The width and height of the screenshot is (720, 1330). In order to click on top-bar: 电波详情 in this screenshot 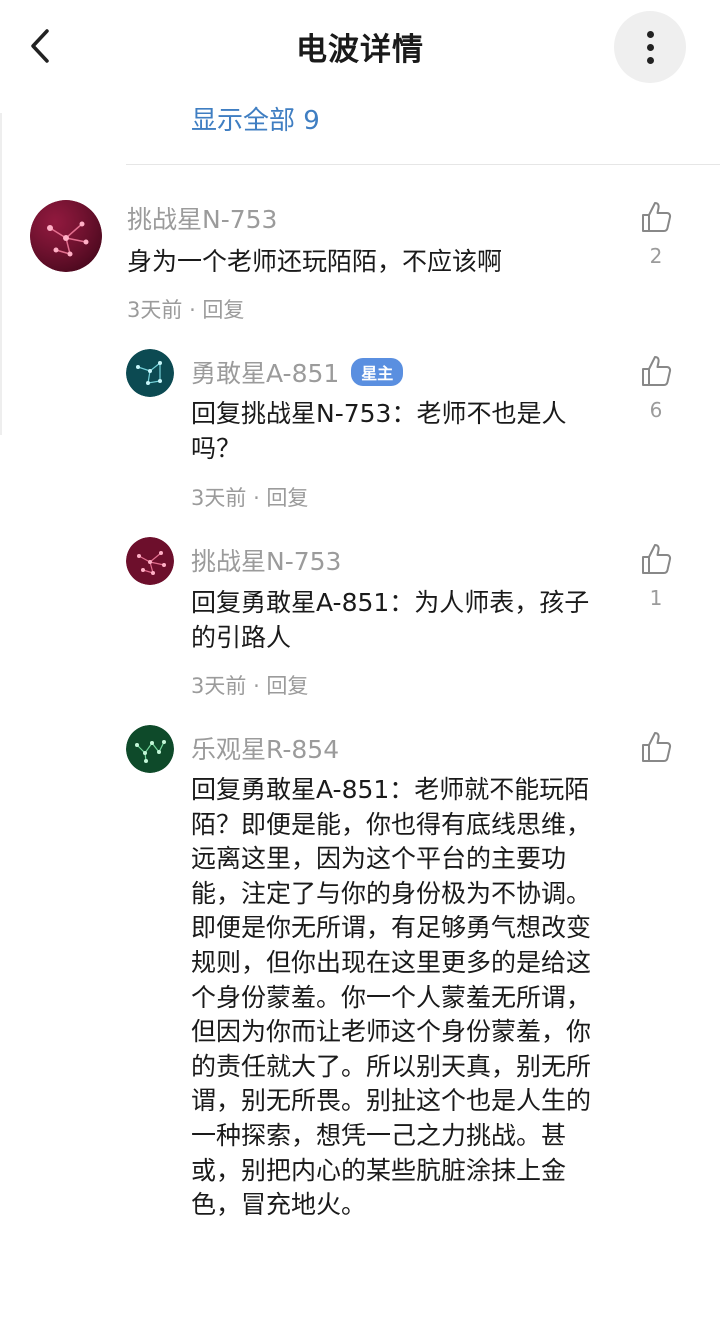, I will do `click(360, 47)`.